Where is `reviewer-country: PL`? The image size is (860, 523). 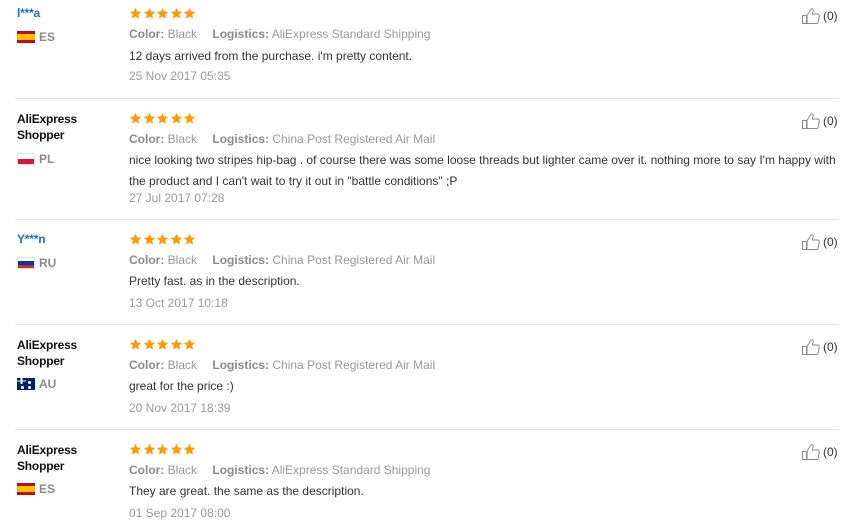 reviewer-country: PL is located at coordinates (35, 159).